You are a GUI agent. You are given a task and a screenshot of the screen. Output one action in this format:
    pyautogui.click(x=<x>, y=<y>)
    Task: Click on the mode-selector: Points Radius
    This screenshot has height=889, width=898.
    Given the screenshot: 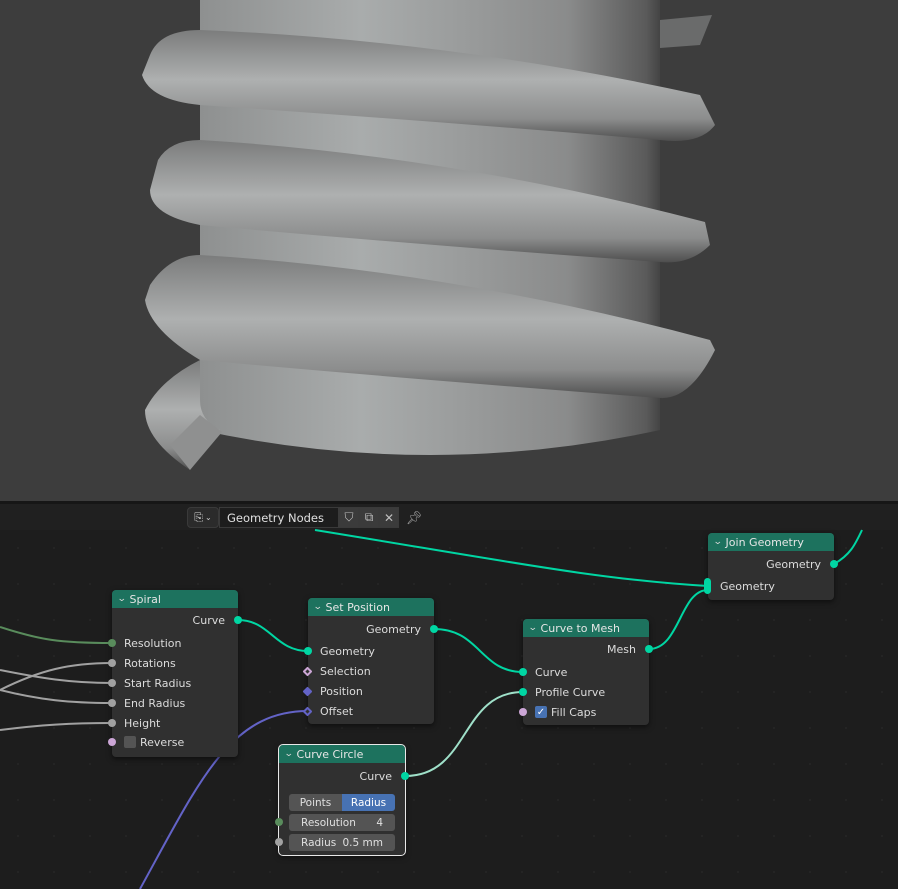 What is the action you would take?
    pyautogui.click(x=342, y=802)
    